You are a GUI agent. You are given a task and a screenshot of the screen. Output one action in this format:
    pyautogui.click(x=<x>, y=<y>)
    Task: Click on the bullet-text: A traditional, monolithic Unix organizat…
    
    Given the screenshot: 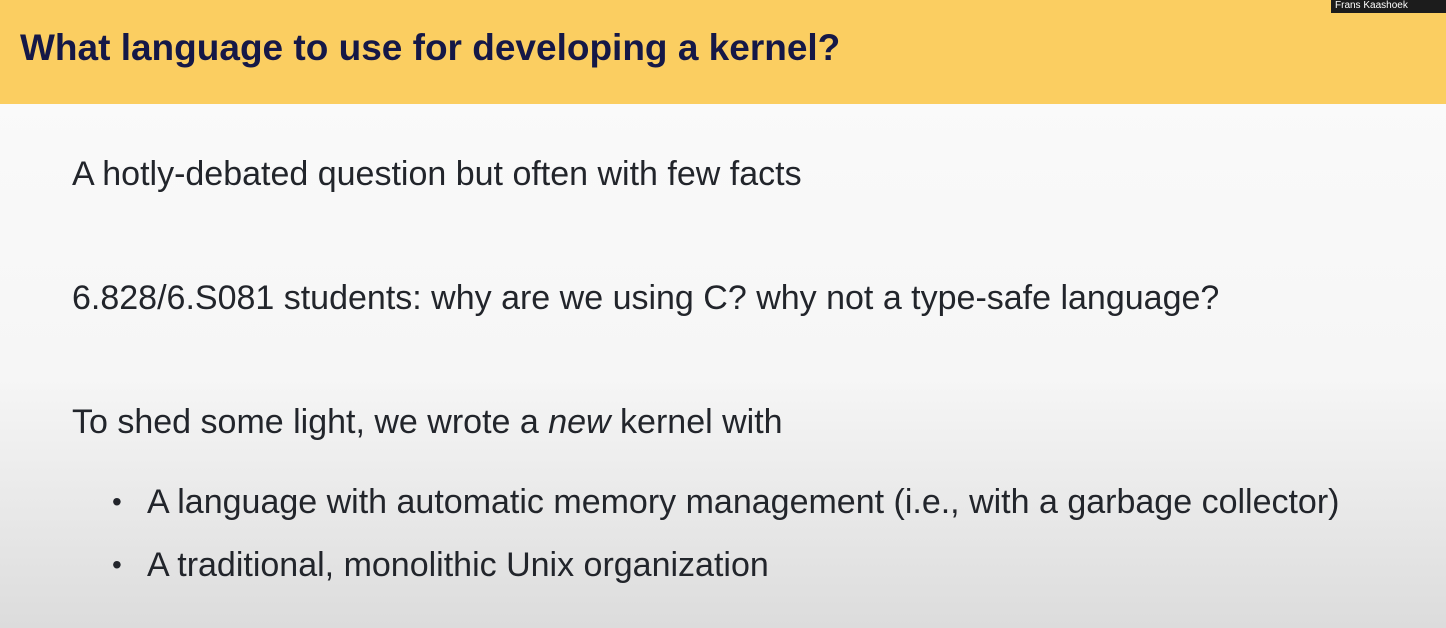 What is the action you would take?
    pyautogui.click(x=458, y=565)
    